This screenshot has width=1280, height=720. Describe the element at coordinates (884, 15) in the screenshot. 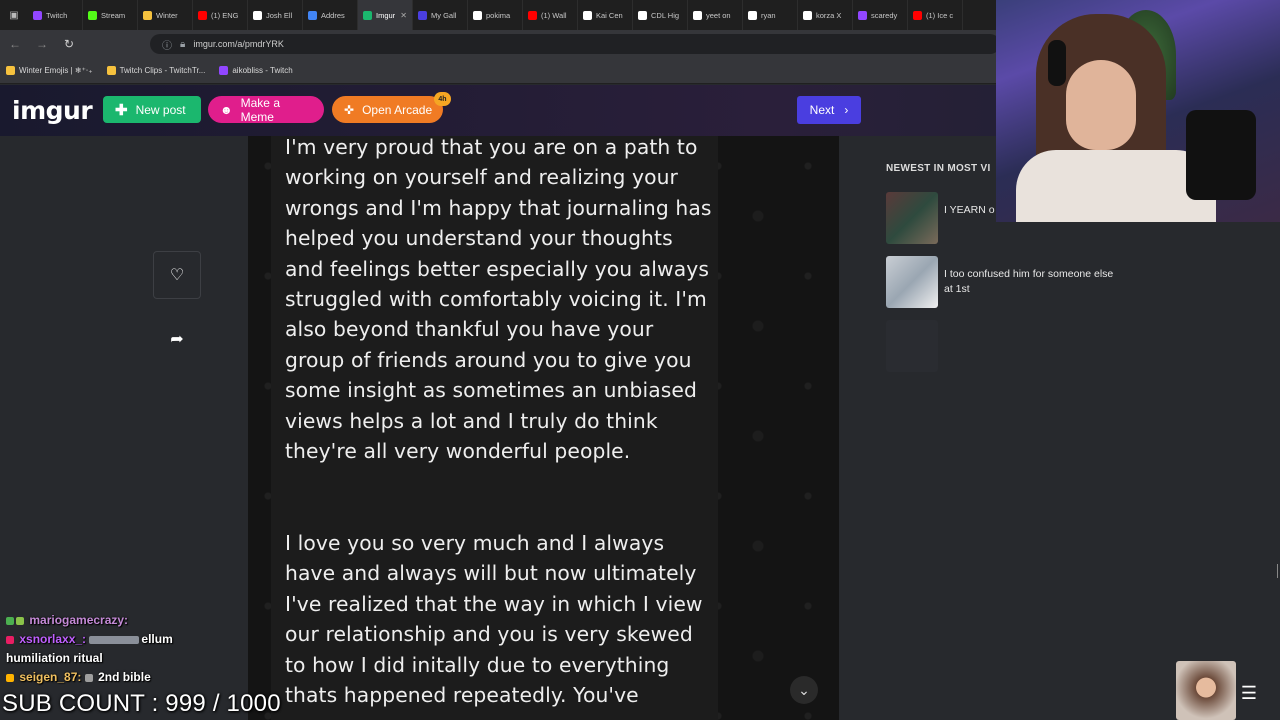

I see `tab-label: scaredy` at that location.